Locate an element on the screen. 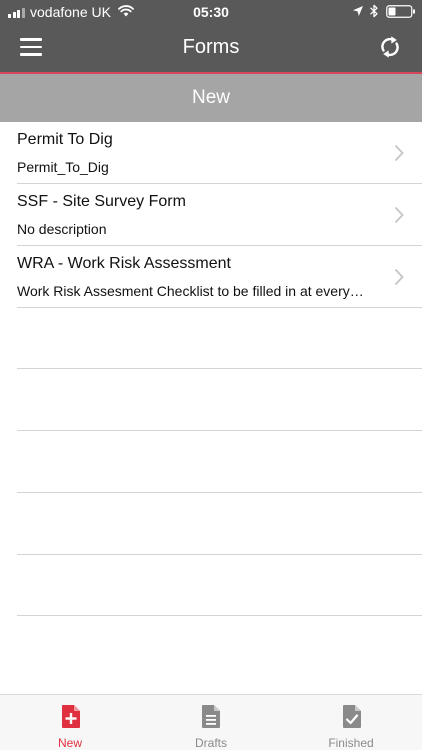  status-bar: vodafone UK 05:30 is located at coordinates (211, 12).